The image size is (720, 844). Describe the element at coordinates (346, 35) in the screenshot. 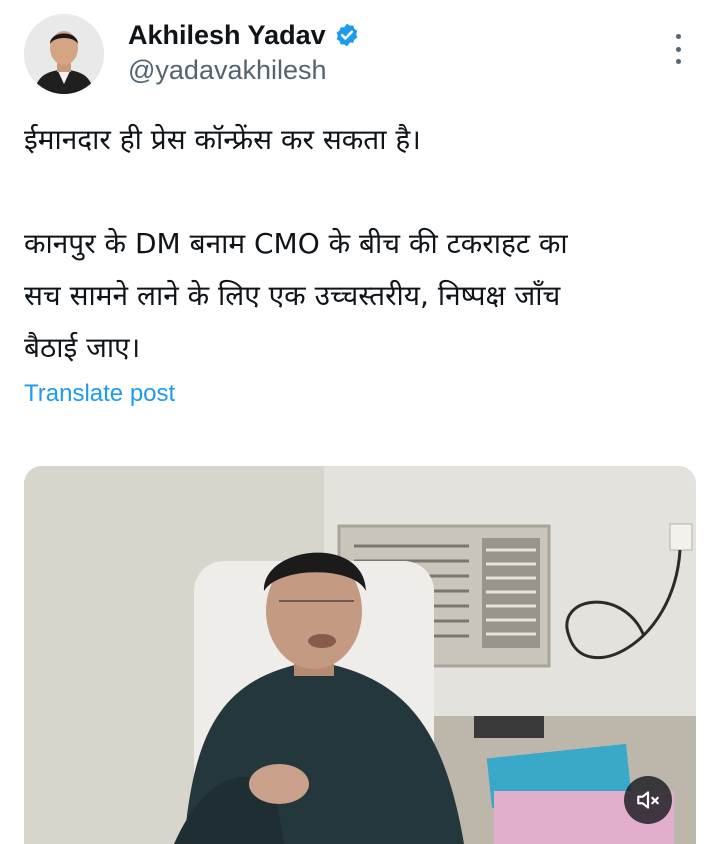

I see `verified-badge-icon` at that location.